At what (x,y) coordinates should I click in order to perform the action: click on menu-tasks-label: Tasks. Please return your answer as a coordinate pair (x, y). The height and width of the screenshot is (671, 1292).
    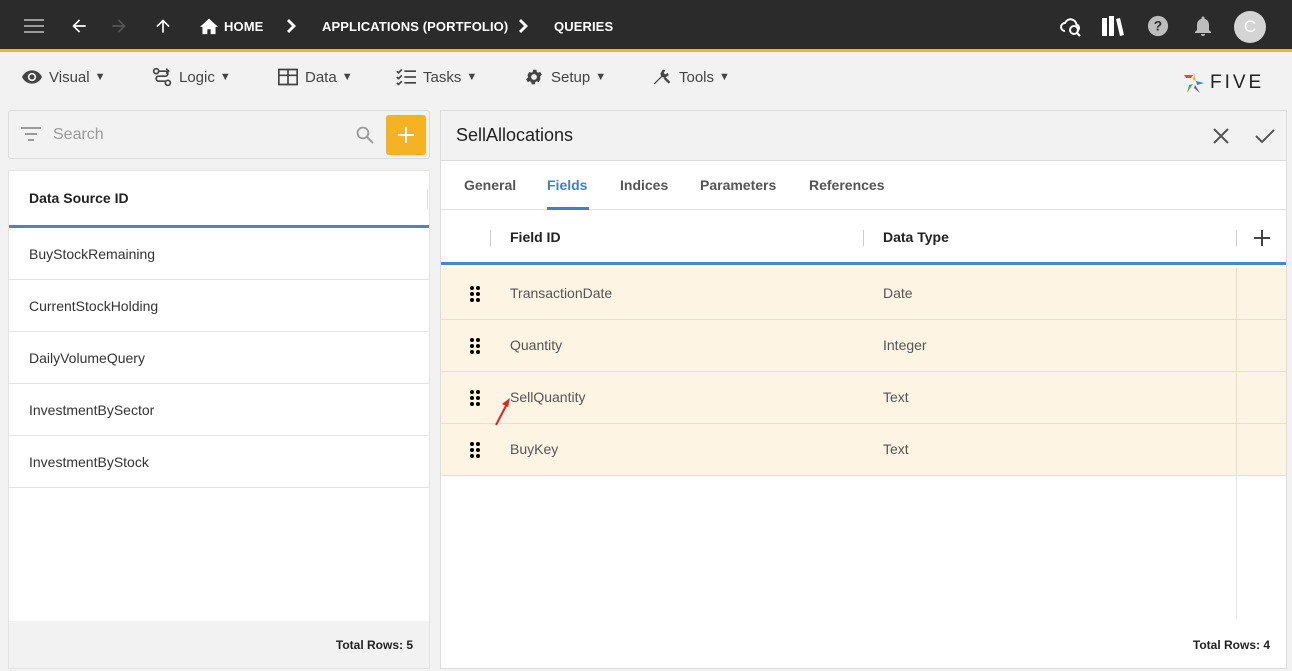
    Looking at the image, I should click on (442, 77).